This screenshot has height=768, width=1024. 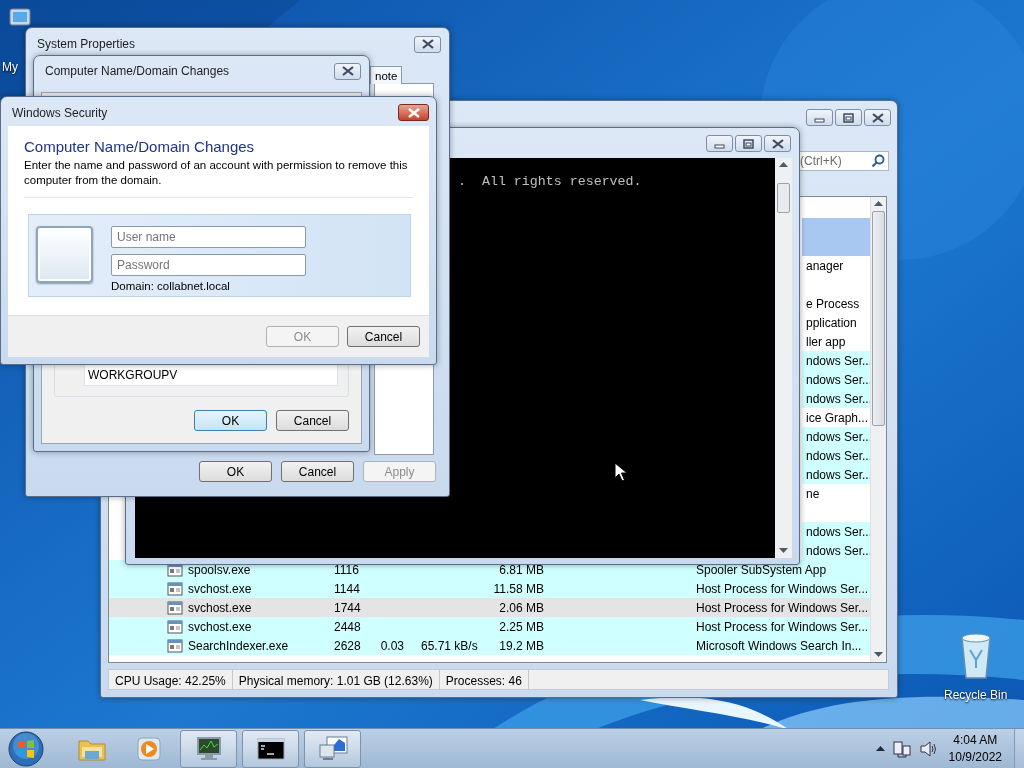 I want to click on credential-tile: User name Password Domain: collabnet.local, so click(x=219, y=255).